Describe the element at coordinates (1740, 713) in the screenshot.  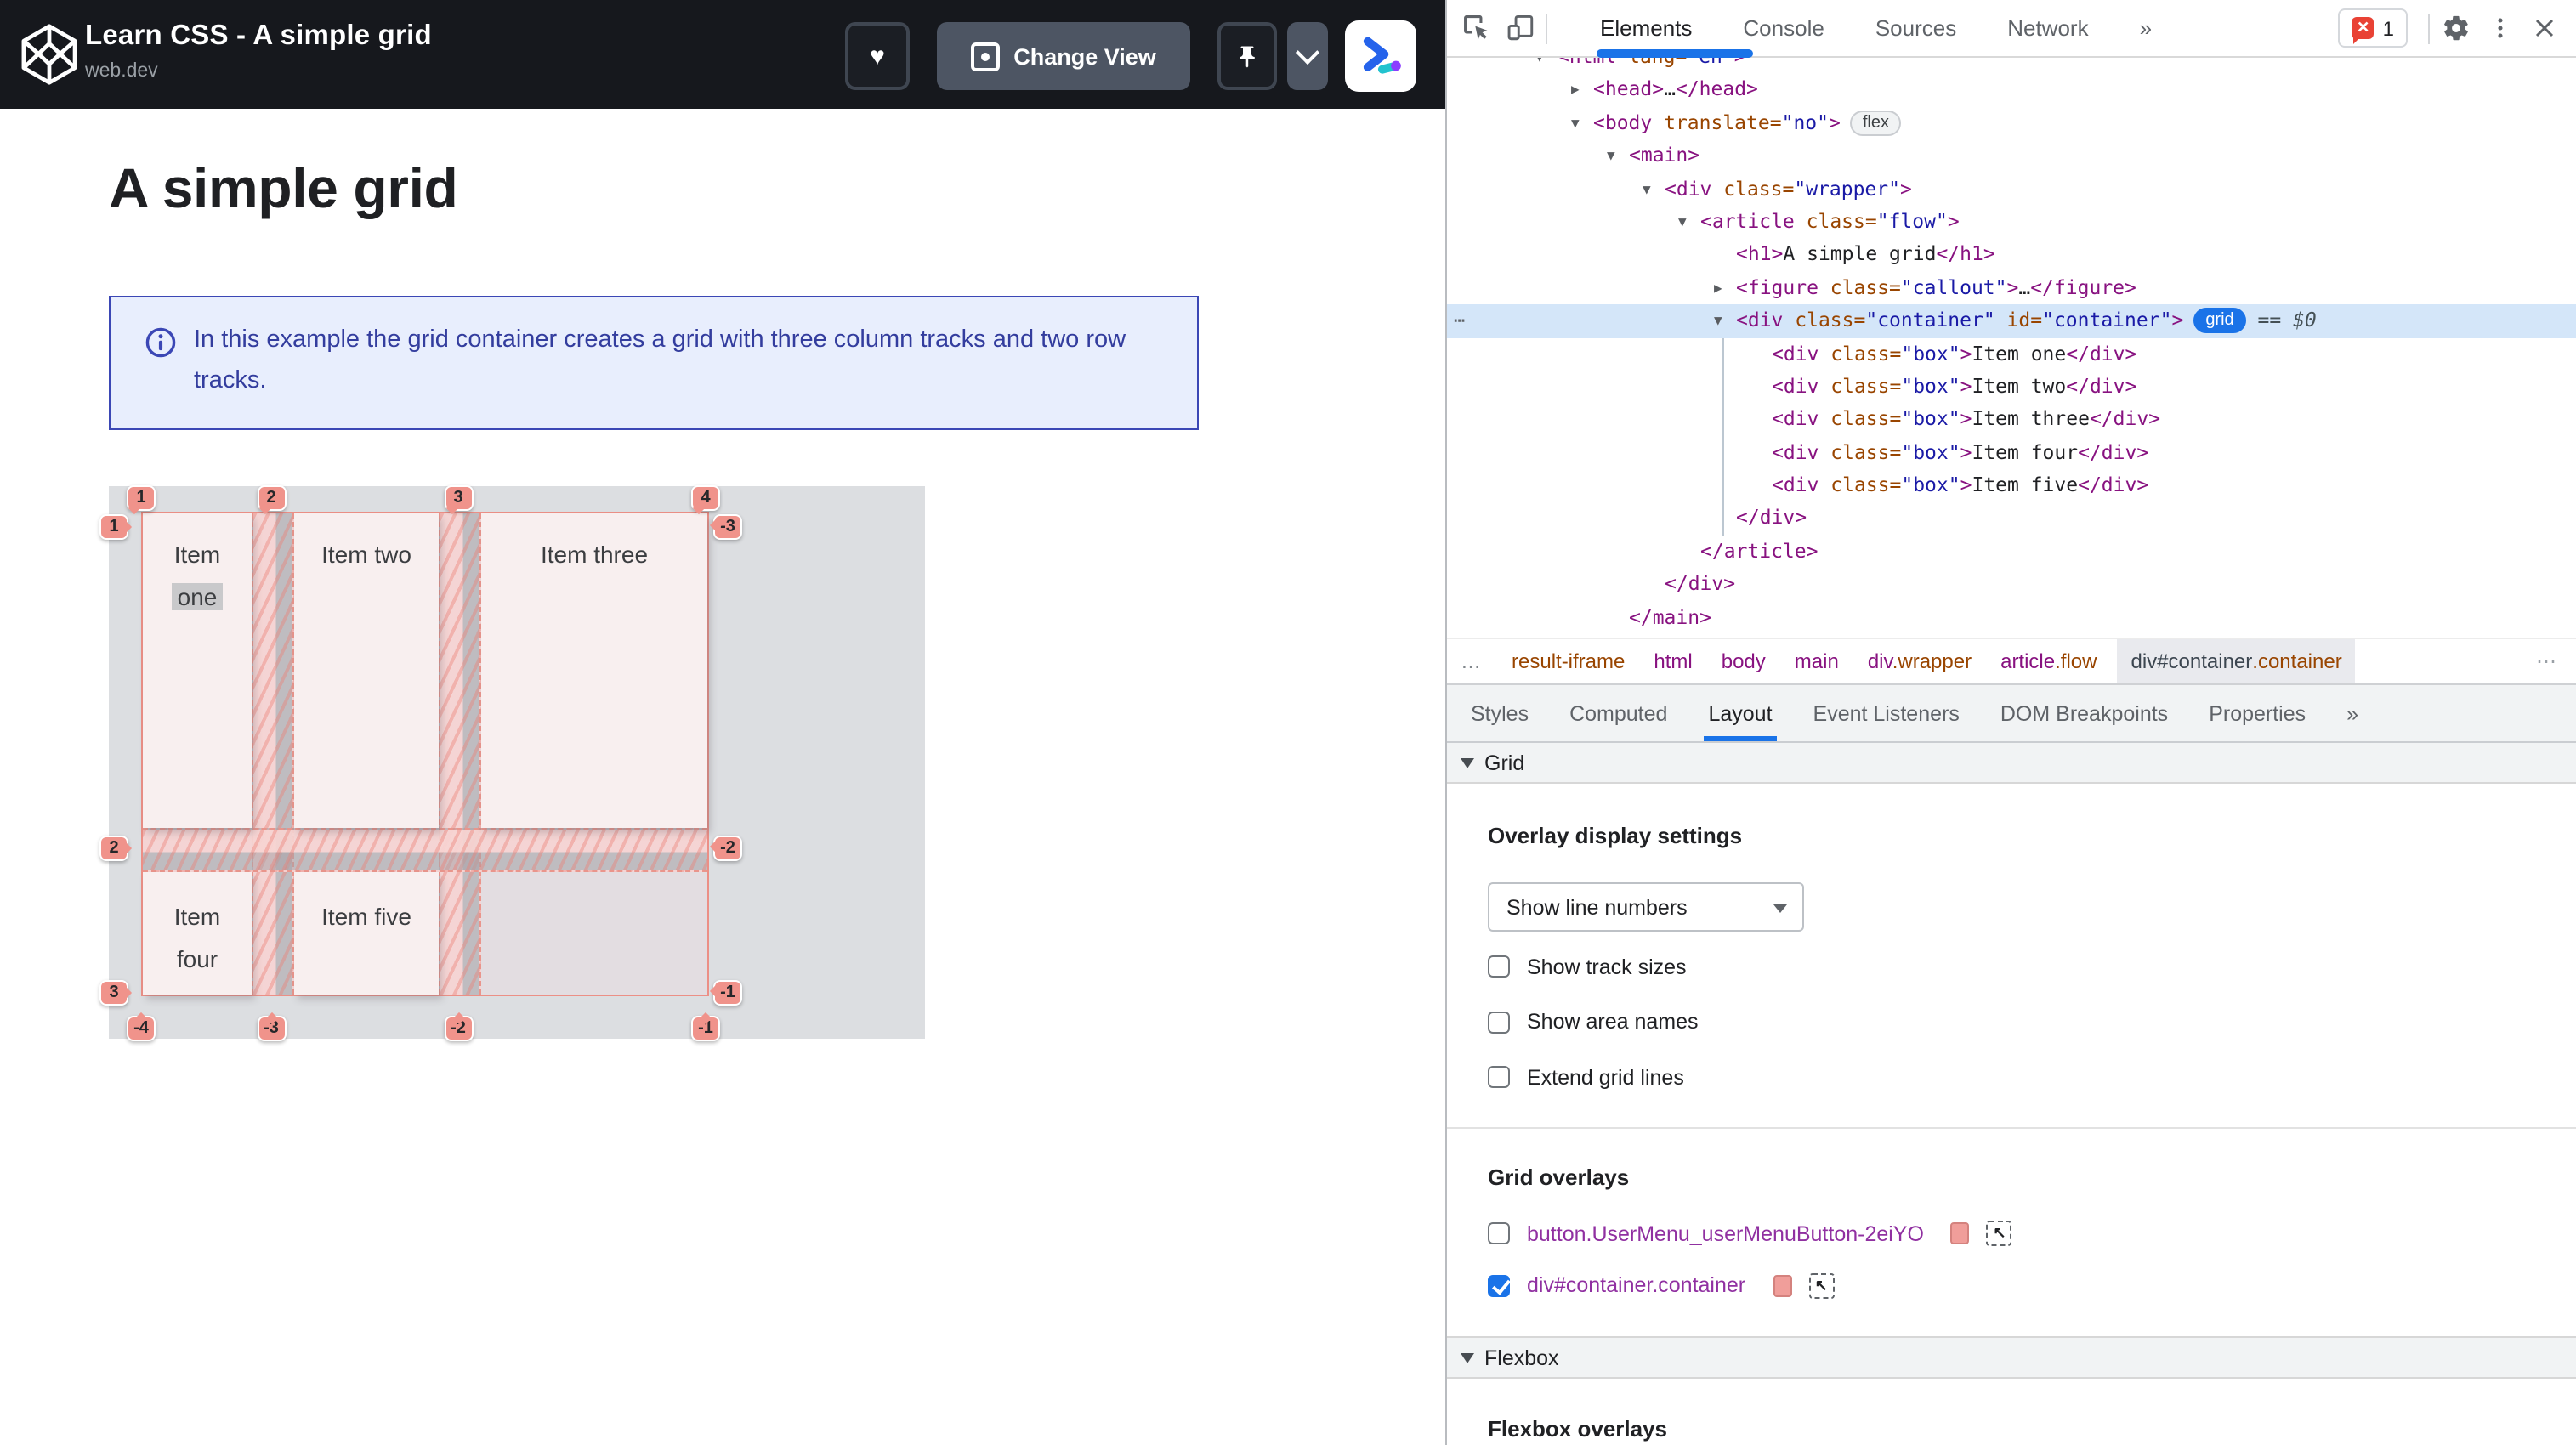
I see `tab-layout: Layout` at that location.